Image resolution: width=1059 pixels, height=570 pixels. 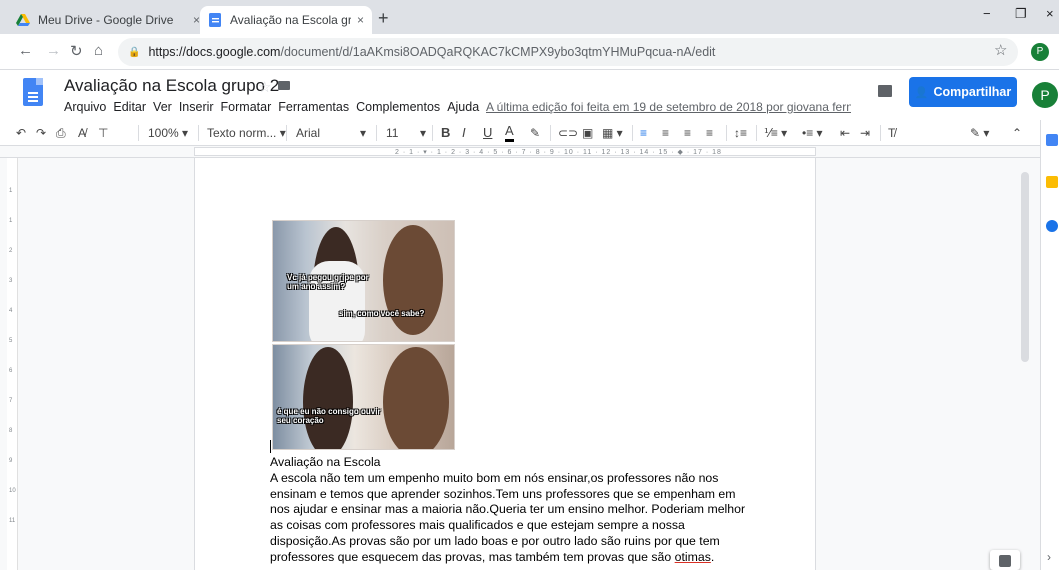 I want to click on insert-image-icon: ▦ ▾, so click(x=612, y=133).